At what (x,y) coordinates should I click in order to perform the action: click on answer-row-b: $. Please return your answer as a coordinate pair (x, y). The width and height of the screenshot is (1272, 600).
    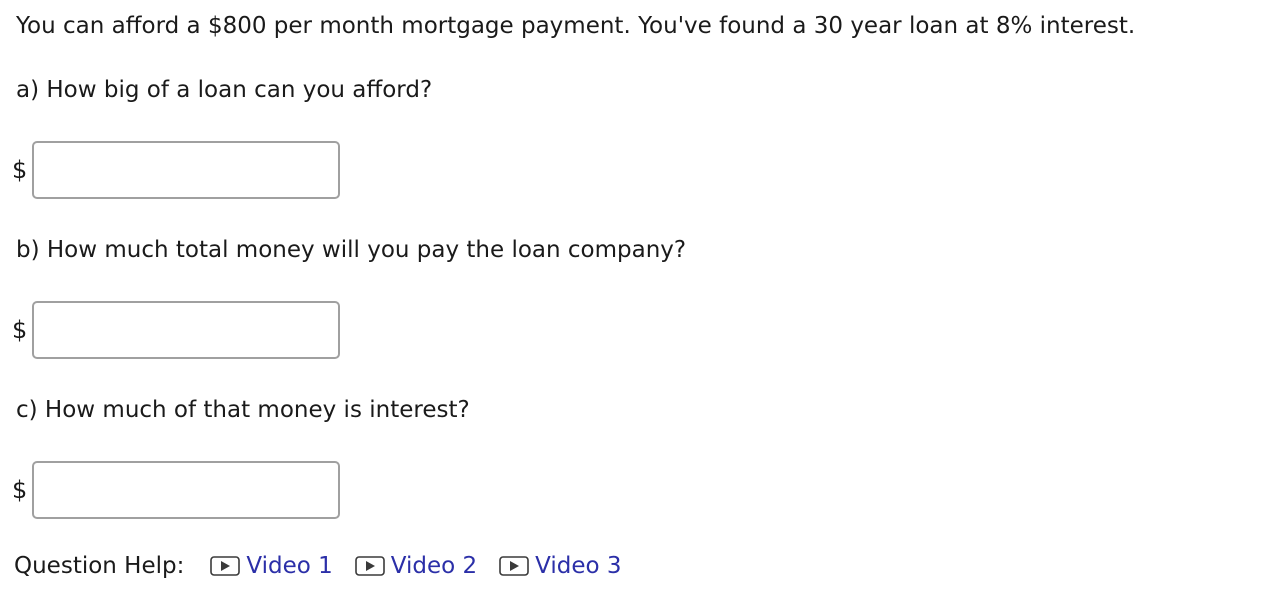
    Looking at the image, I should click on (176, 330).